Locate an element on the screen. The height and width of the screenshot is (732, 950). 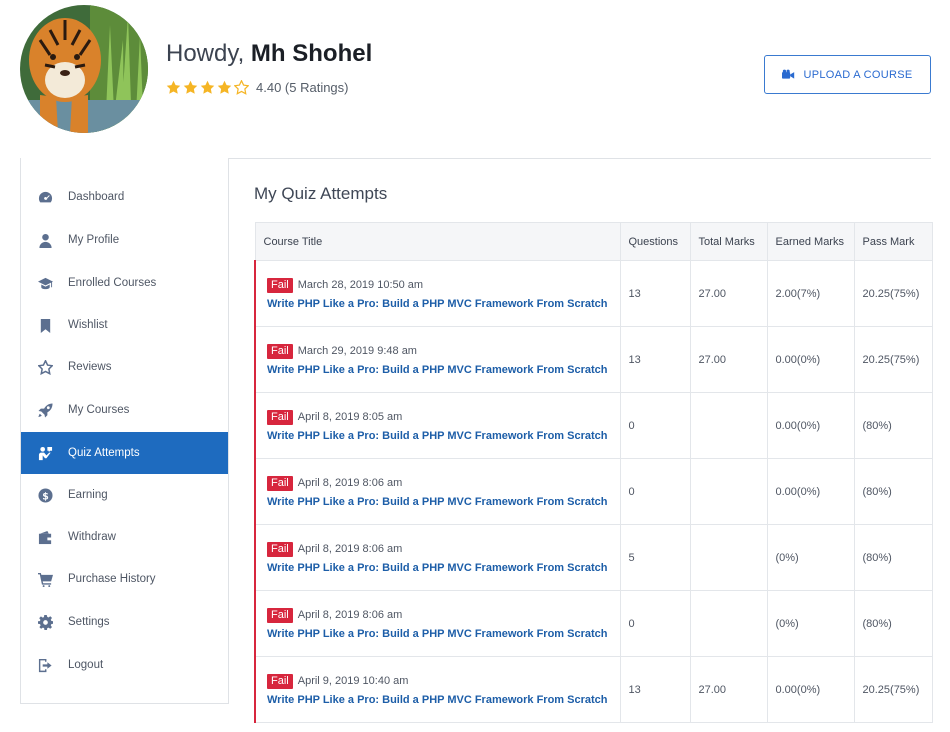
sidebar-item-dashboard: Dashboard is located at coordinates (124, 197).